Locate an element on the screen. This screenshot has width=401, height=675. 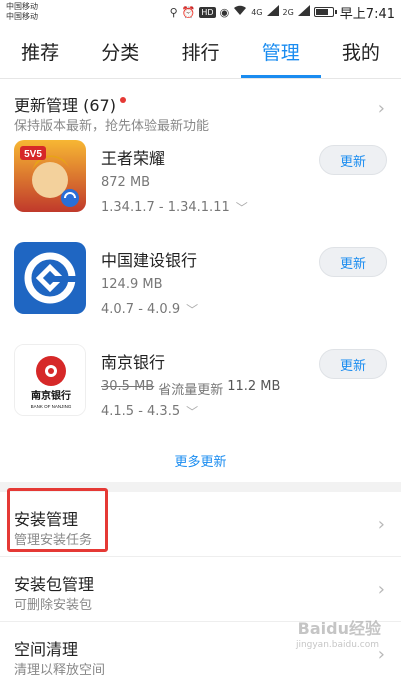
signal-1-label: 4G is located at coordinates (257, 12).